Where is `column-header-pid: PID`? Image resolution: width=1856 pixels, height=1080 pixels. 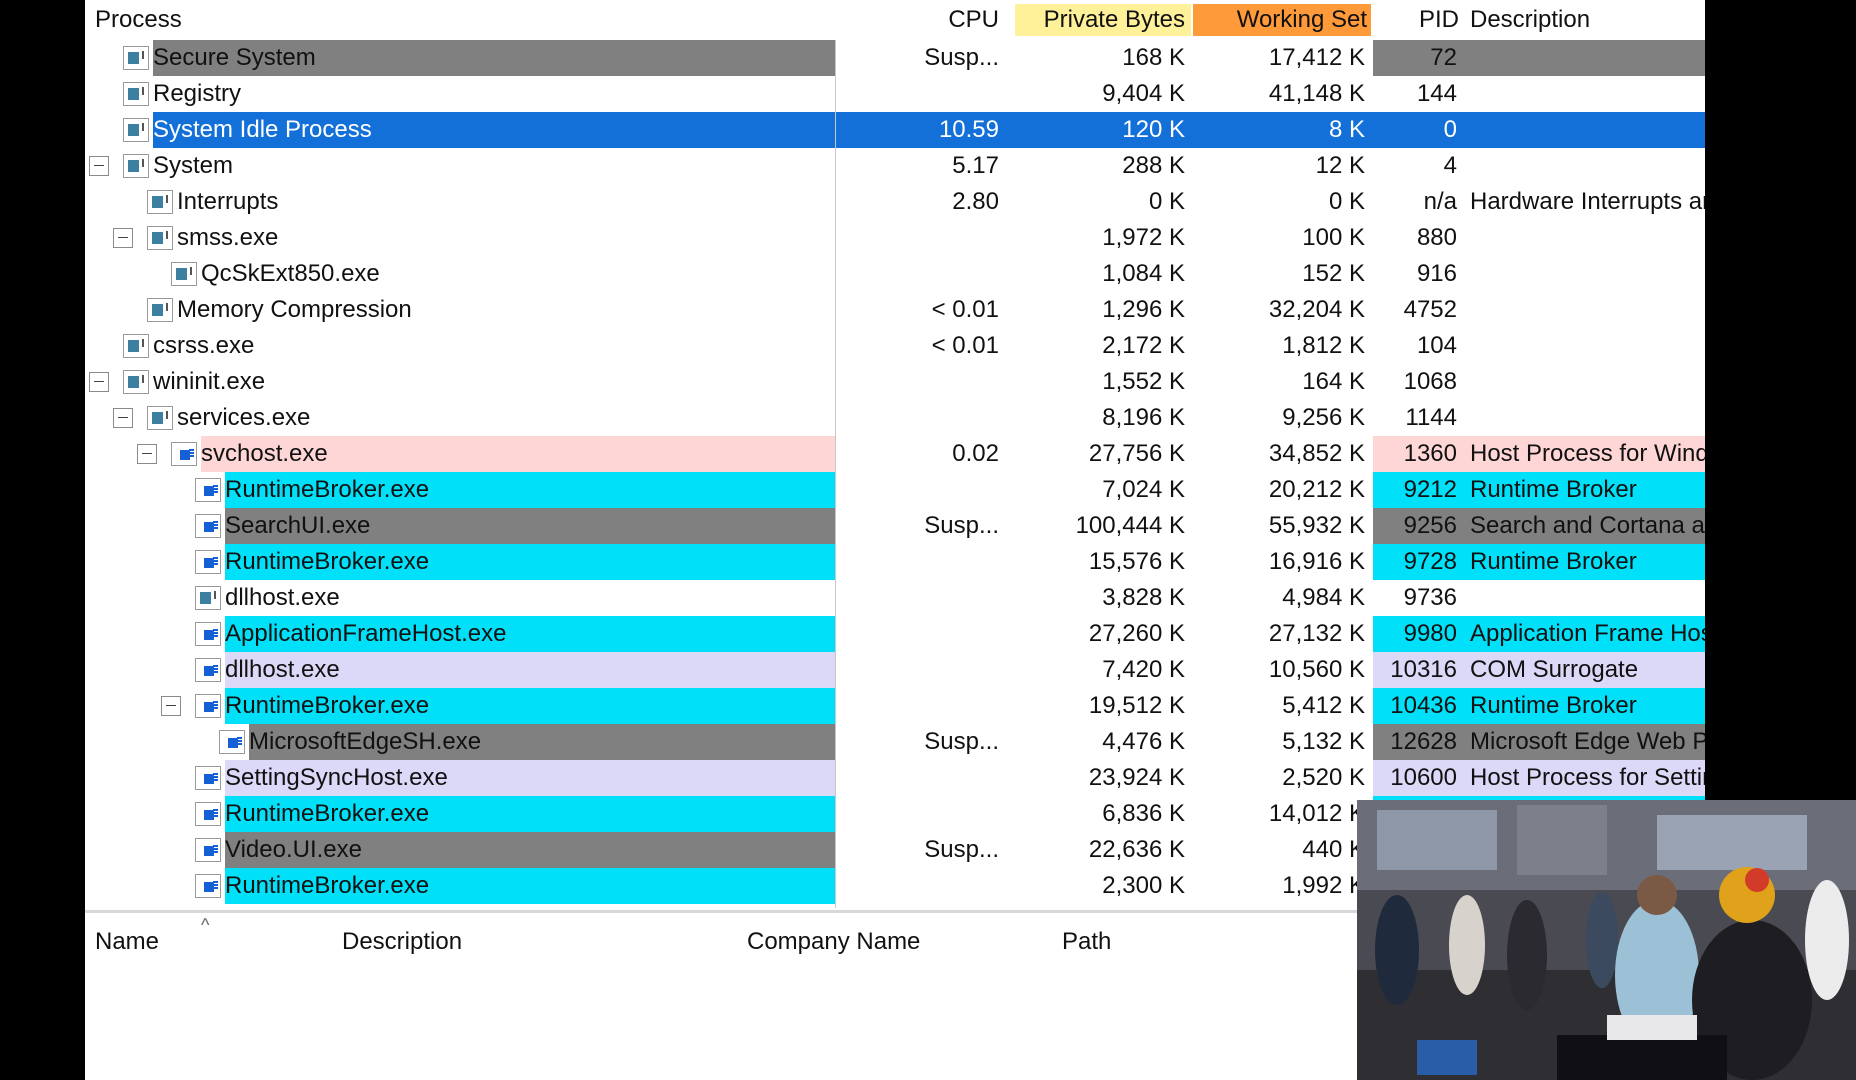 column-header-pid: PID is located at coordinates (1419, 20).